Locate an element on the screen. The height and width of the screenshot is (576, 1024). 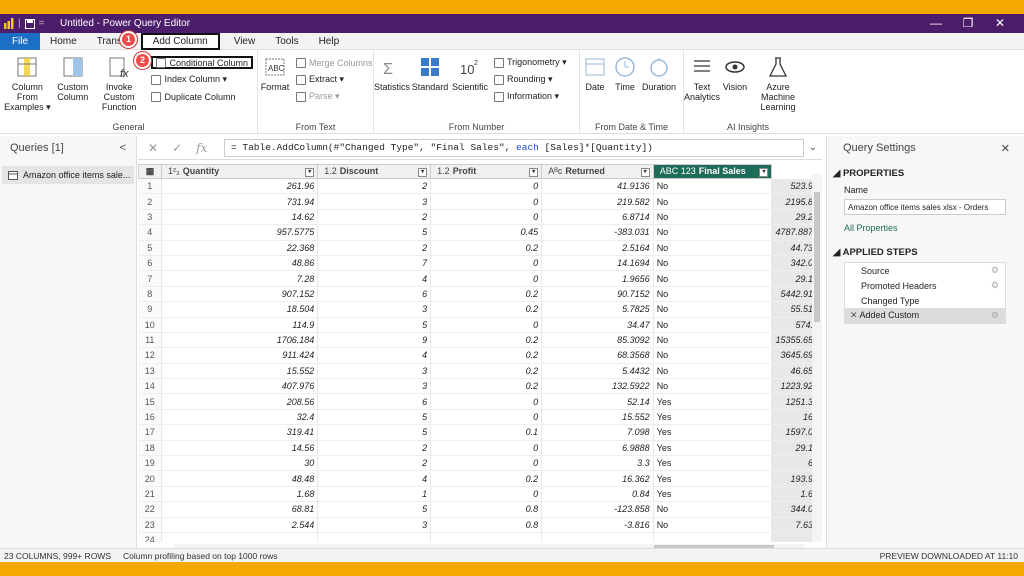
row-number: 2 is located at coordinates (150, 201).